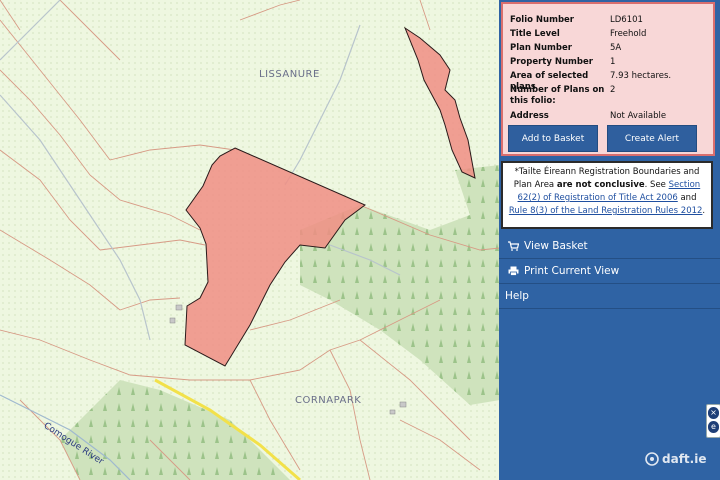 This screenshot has height=480, width=720. Describe the element at coordinates (628, 34) in the screenshot. I see `info-value: Freehold` at that location.